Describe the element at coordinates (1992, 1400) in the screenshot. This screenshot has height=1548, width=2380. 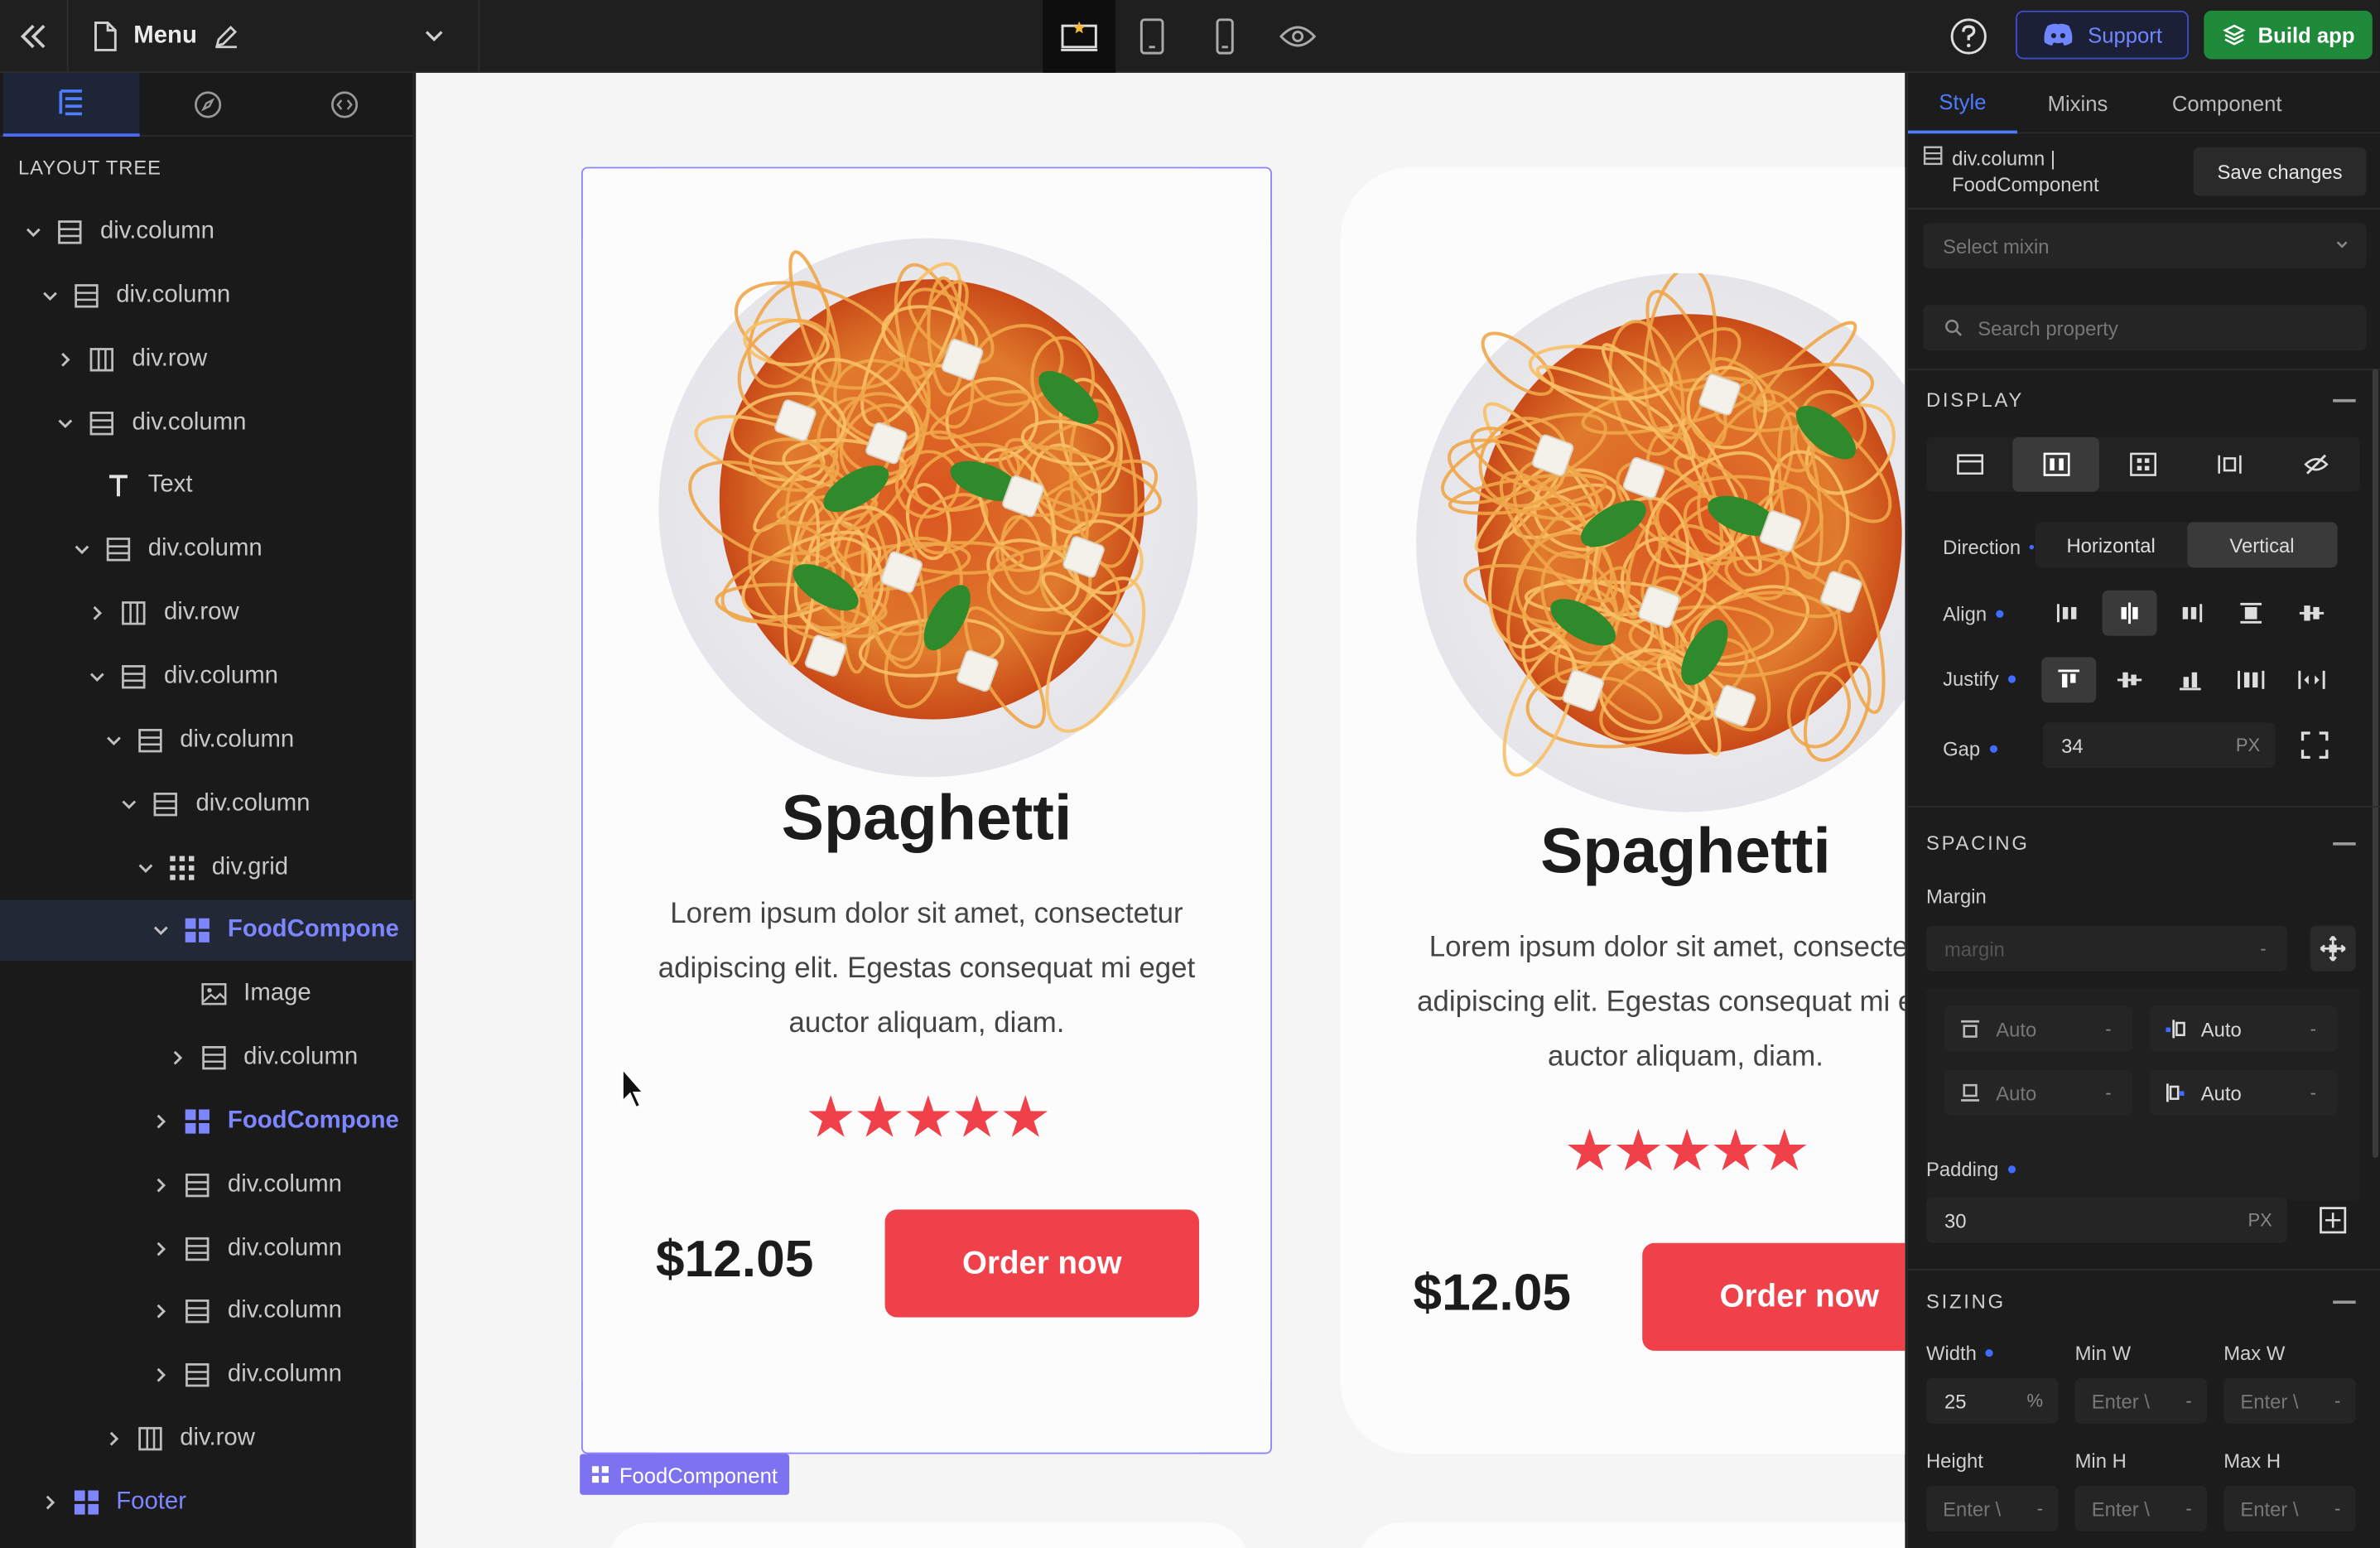
I see `width-input: 25 %` at that location.